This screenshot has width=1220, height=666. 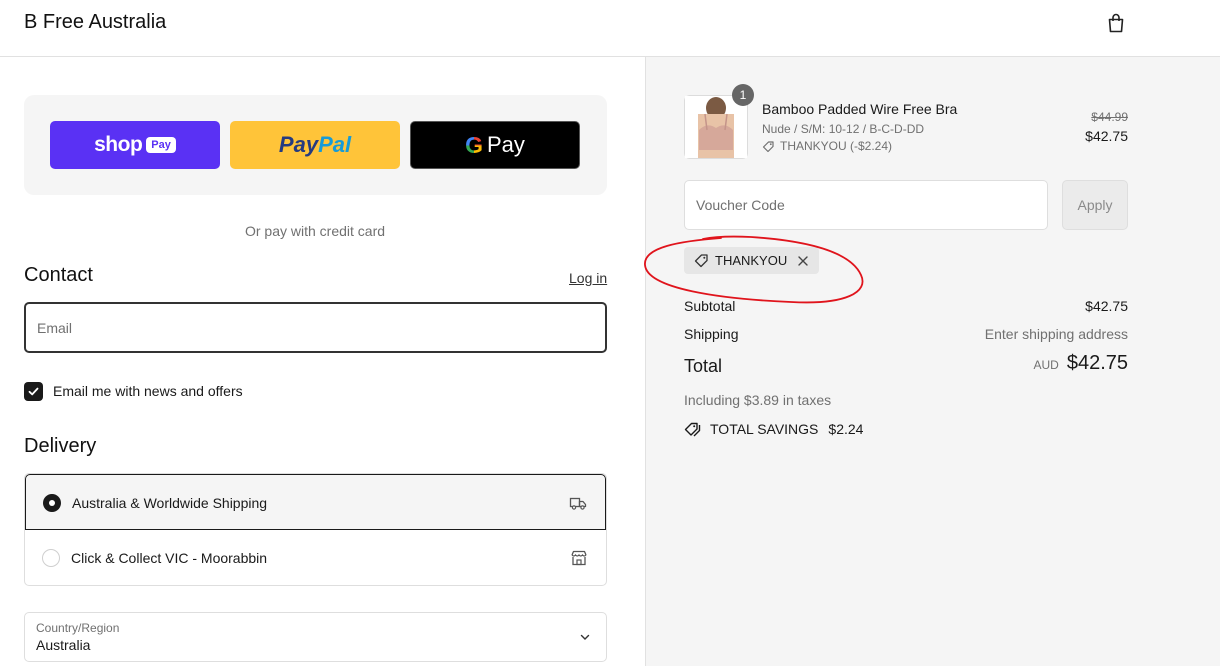 I want to click on delivery-title: Delivery, so click(x=60, y=446).